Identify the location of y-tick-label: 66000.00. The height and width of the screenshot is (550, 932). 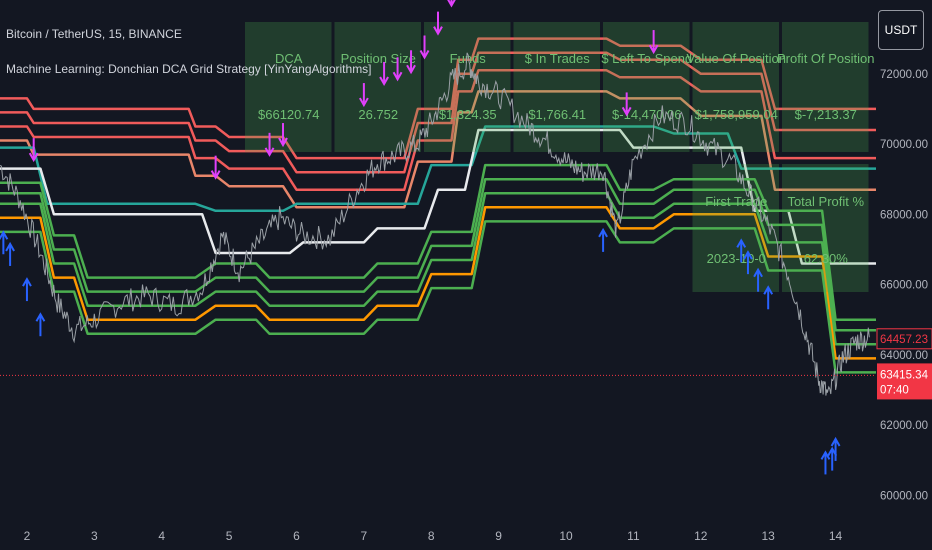
(904, 286).